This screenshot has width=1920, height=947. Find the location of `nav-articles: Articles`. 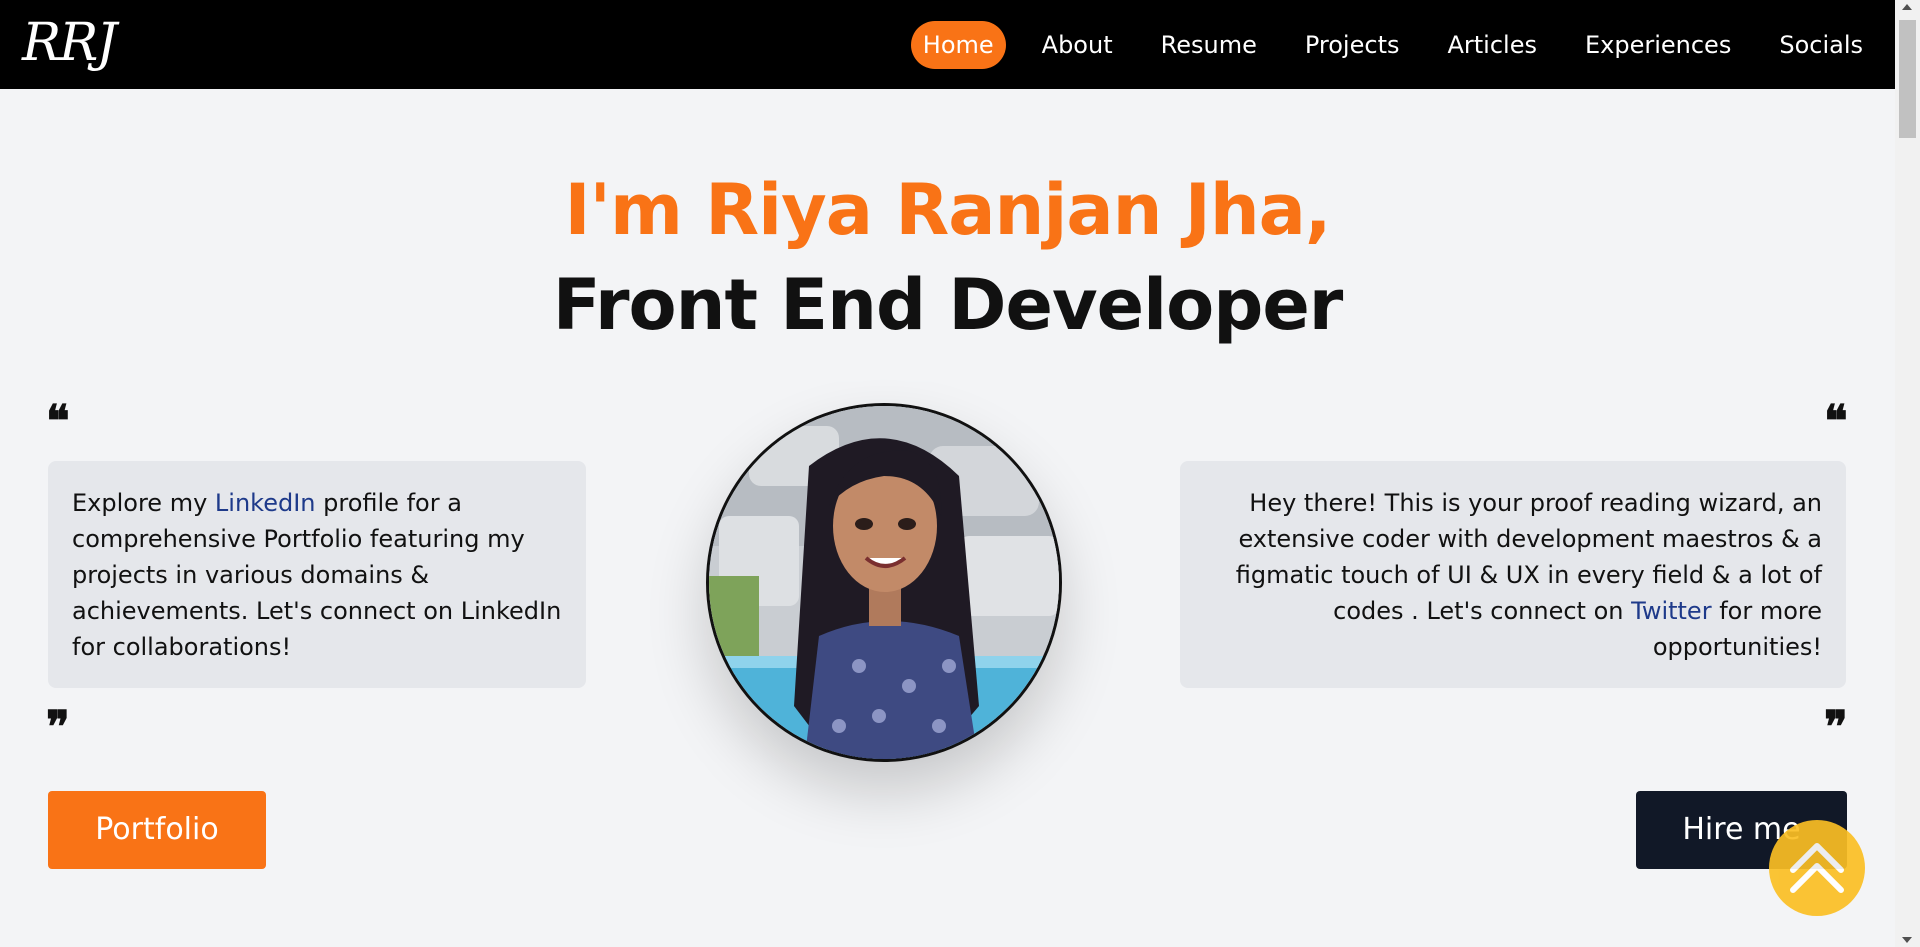

nav-articles: Articles is located at coordinates (1492, 45).